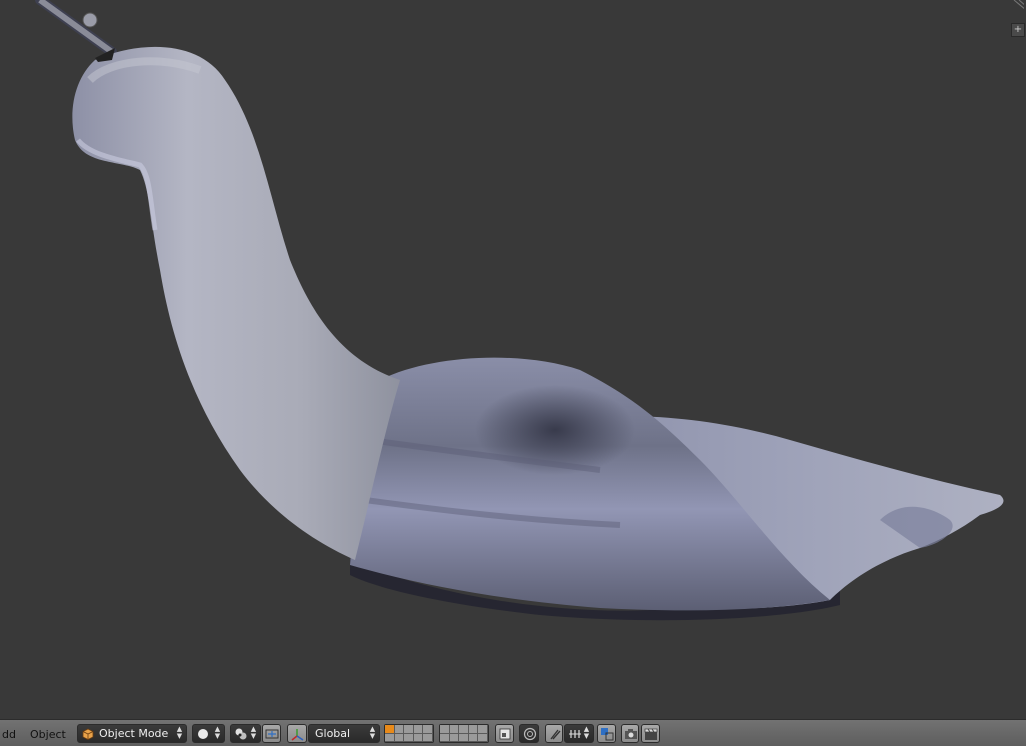 This screenshot has height=746, width=1026. I want to click on solid-sphere-icon, so click(203, 734).